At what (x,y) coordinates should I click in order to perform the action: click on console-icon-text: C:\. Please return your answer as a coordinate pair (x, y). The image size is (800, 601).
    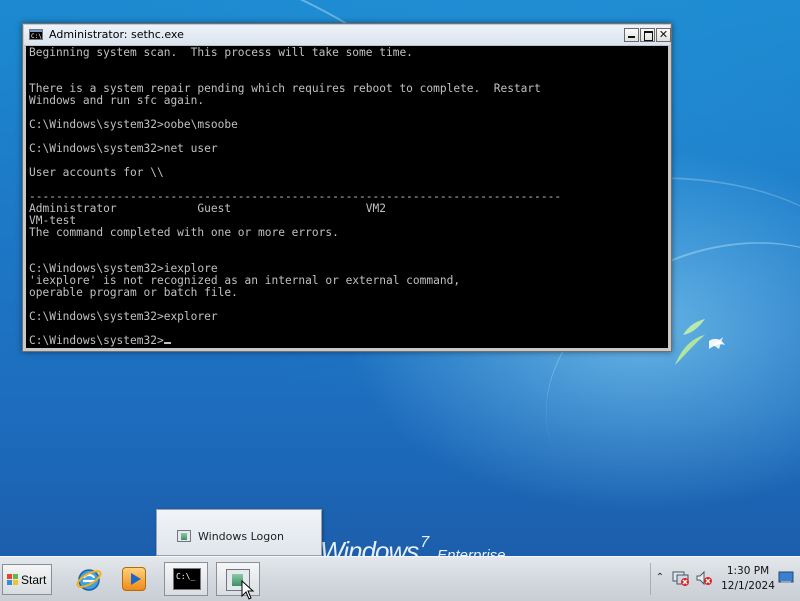
    Looking at the image, I should click on (36, 36).